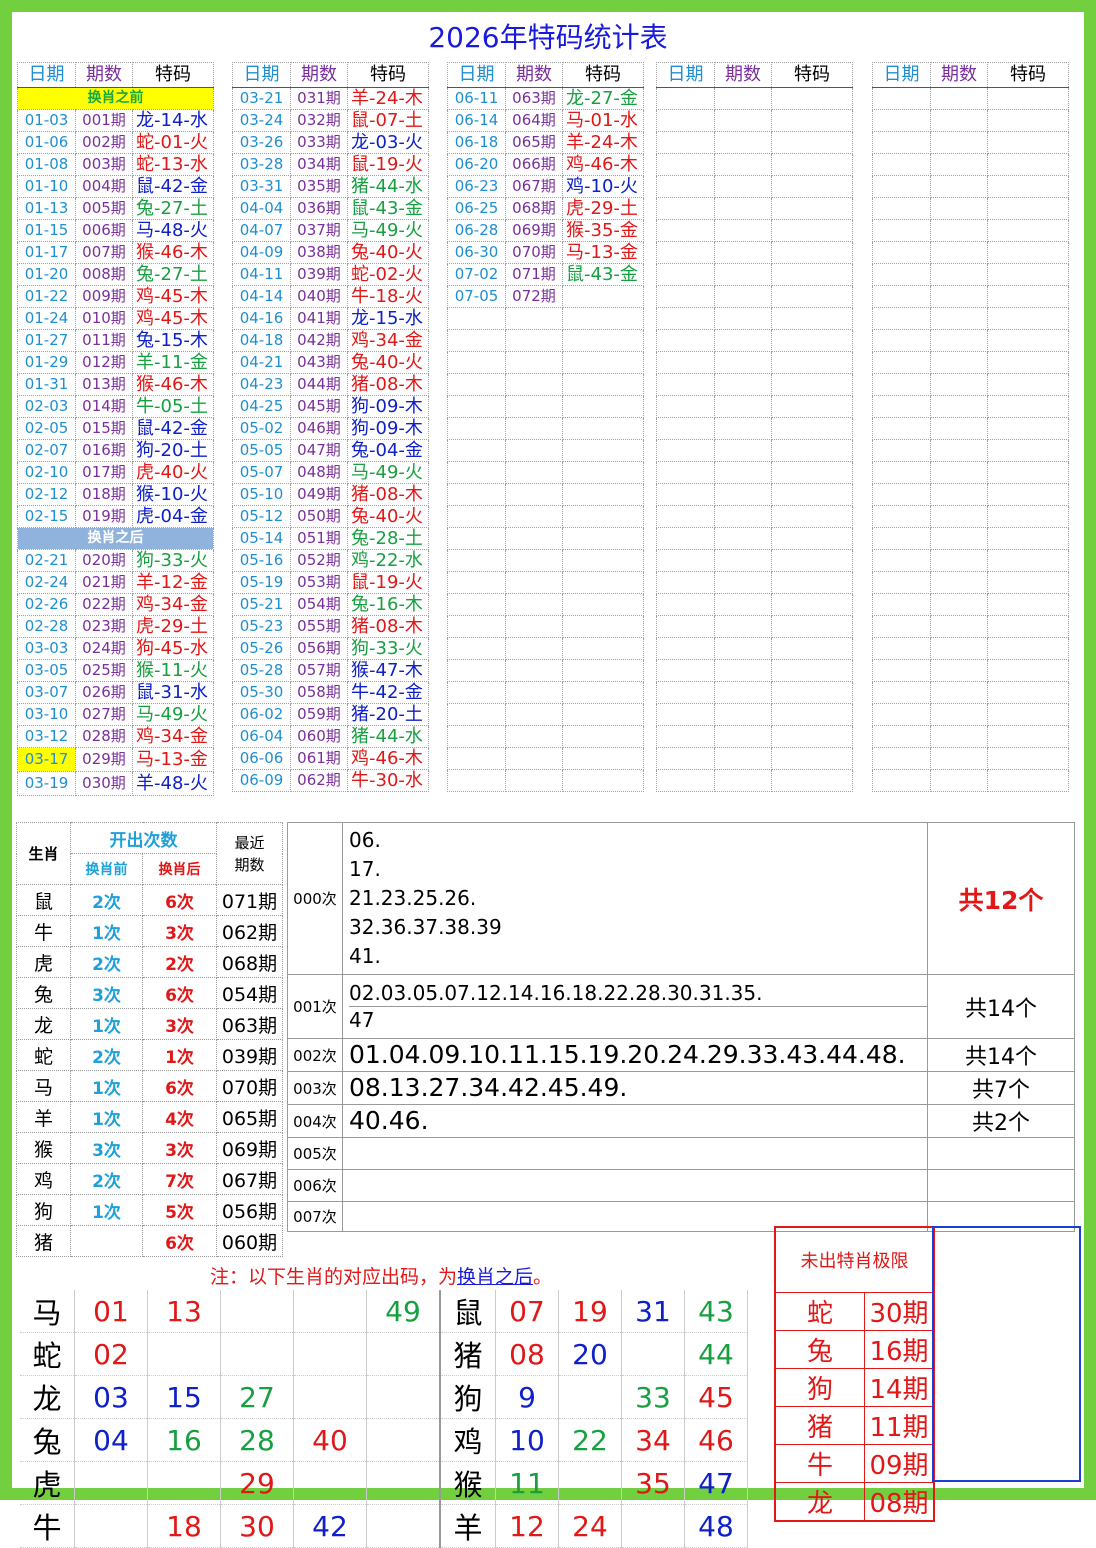 This screenshot has height=1548, width=1096. What do you see at coordinates (603, 120) in the screenshot?
I see `code-cell: 马-01-水` at bounding box center [603, 120].